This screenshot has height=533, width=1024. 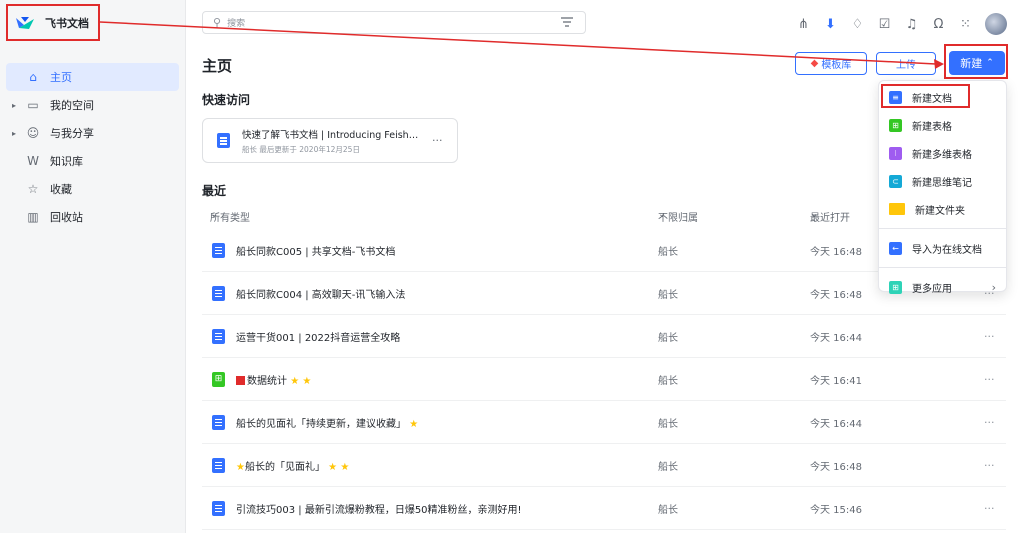 What do you see at coordinates (906, 63) in the screenshot?
I see `upload-button: 上传` at bounding box center [906, 63].